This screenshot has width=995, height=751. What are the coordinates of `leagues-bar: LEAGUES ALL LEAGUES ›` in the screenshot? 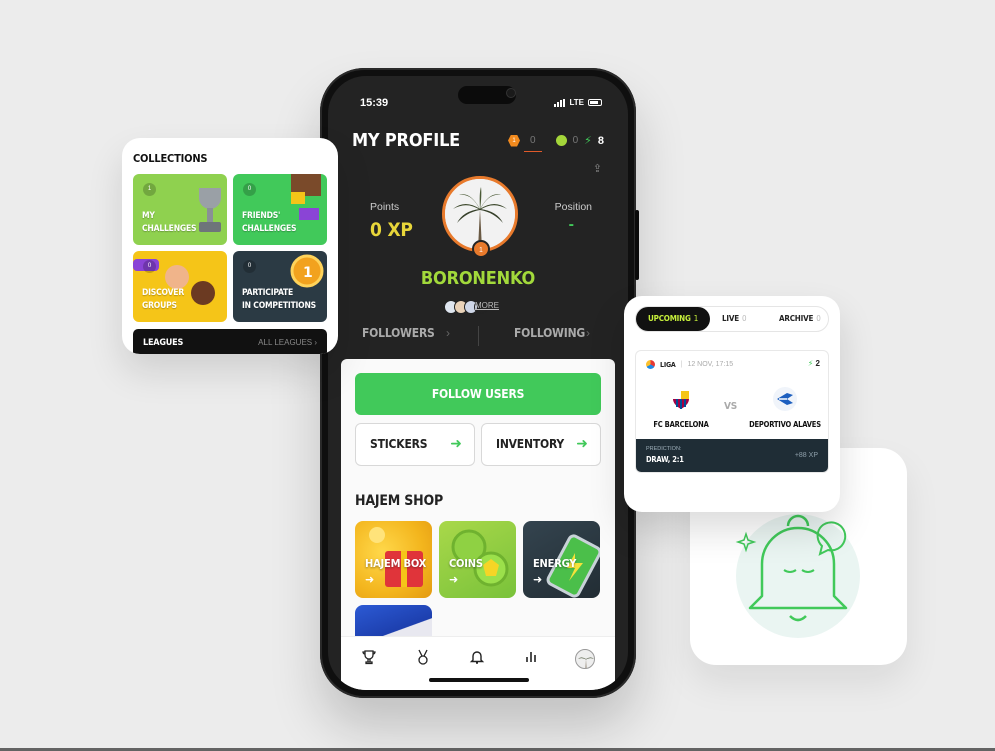 It's located at (230, 341).